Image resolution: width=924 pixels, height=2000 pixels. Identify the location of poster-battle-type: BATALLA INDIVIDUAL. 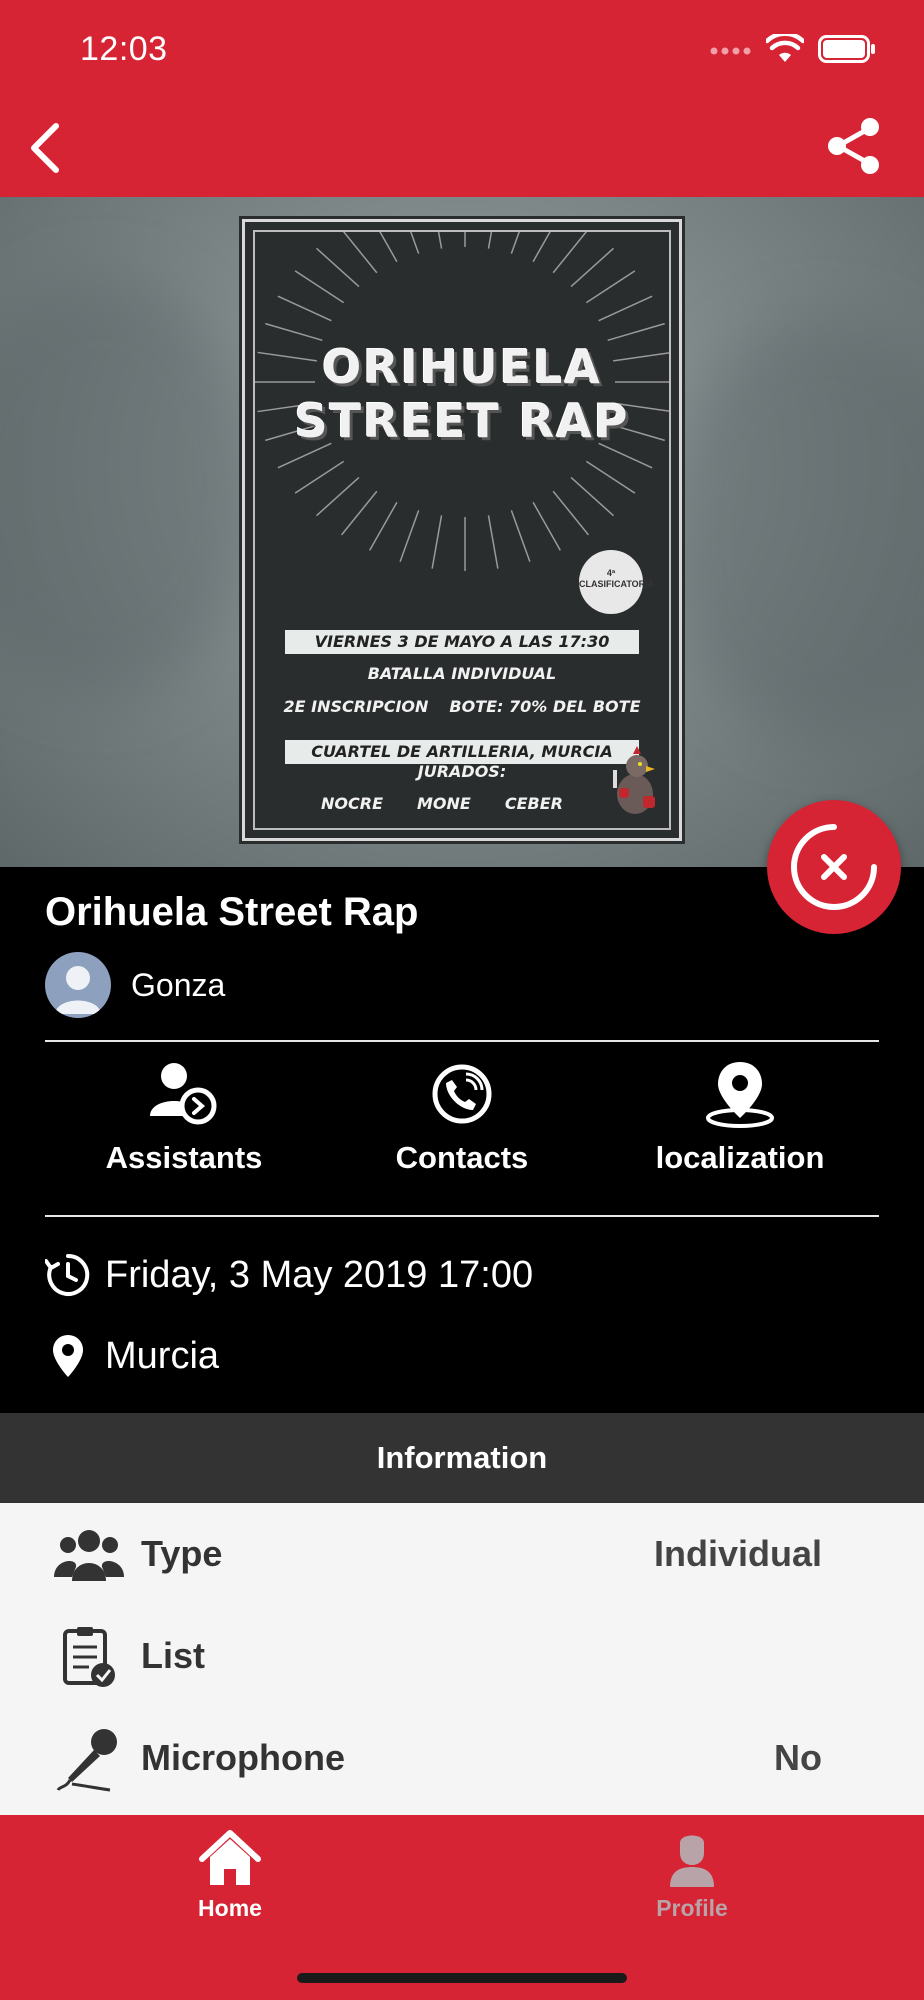
(462, 673).